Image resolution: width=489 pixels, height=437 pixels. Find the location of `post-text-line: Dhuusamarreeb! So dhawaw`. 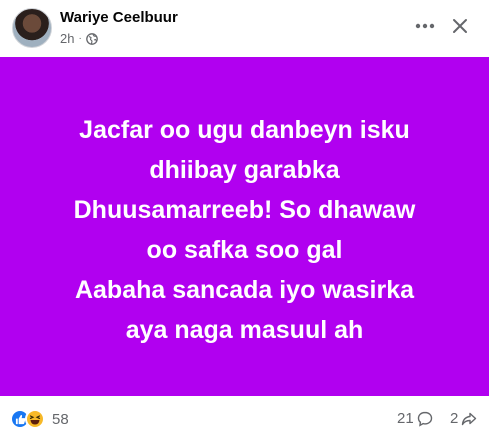

post-text-line: Dhuusamarreeb! So dhawaw is located at coordinates (244, 209).